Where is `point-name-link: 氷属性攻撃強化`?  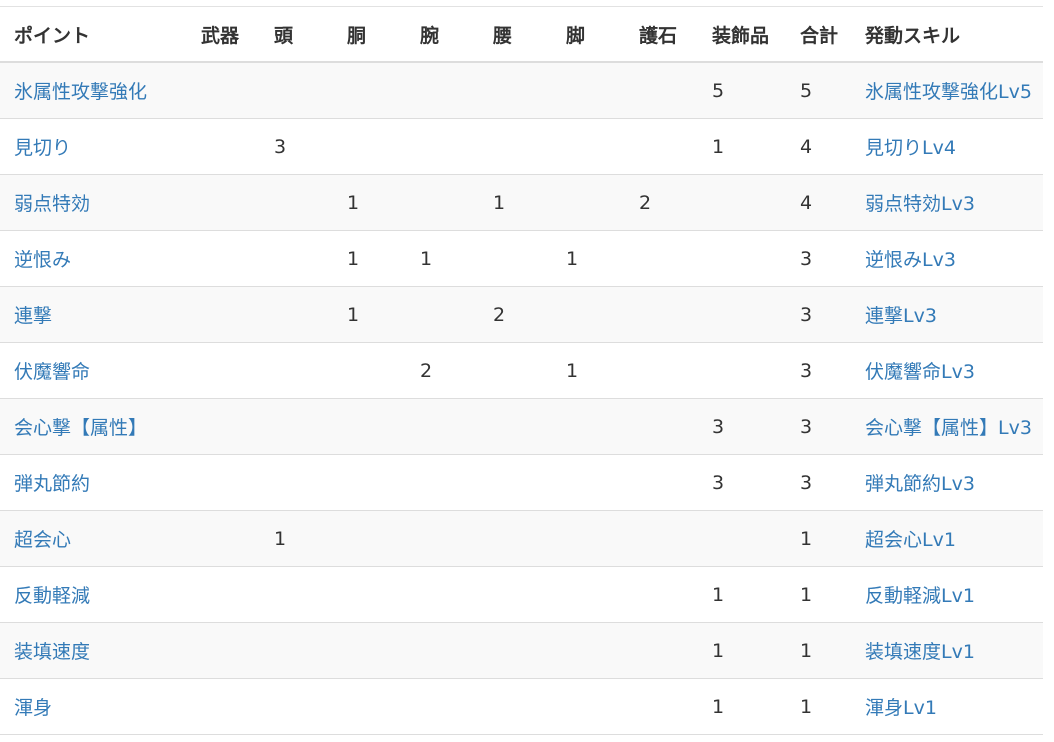
point-name-link: 氷属性攻撃強化 is located at coordinates (80, 92).